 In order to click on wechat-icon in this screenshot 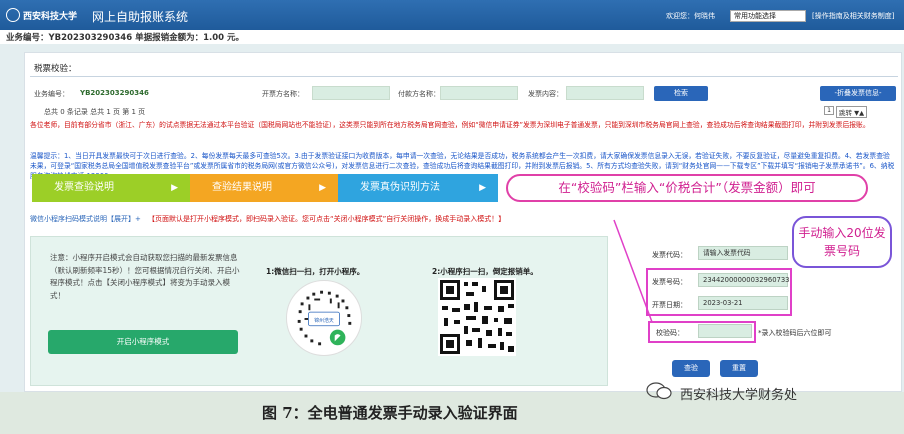, I will do `click(659, 391)`.